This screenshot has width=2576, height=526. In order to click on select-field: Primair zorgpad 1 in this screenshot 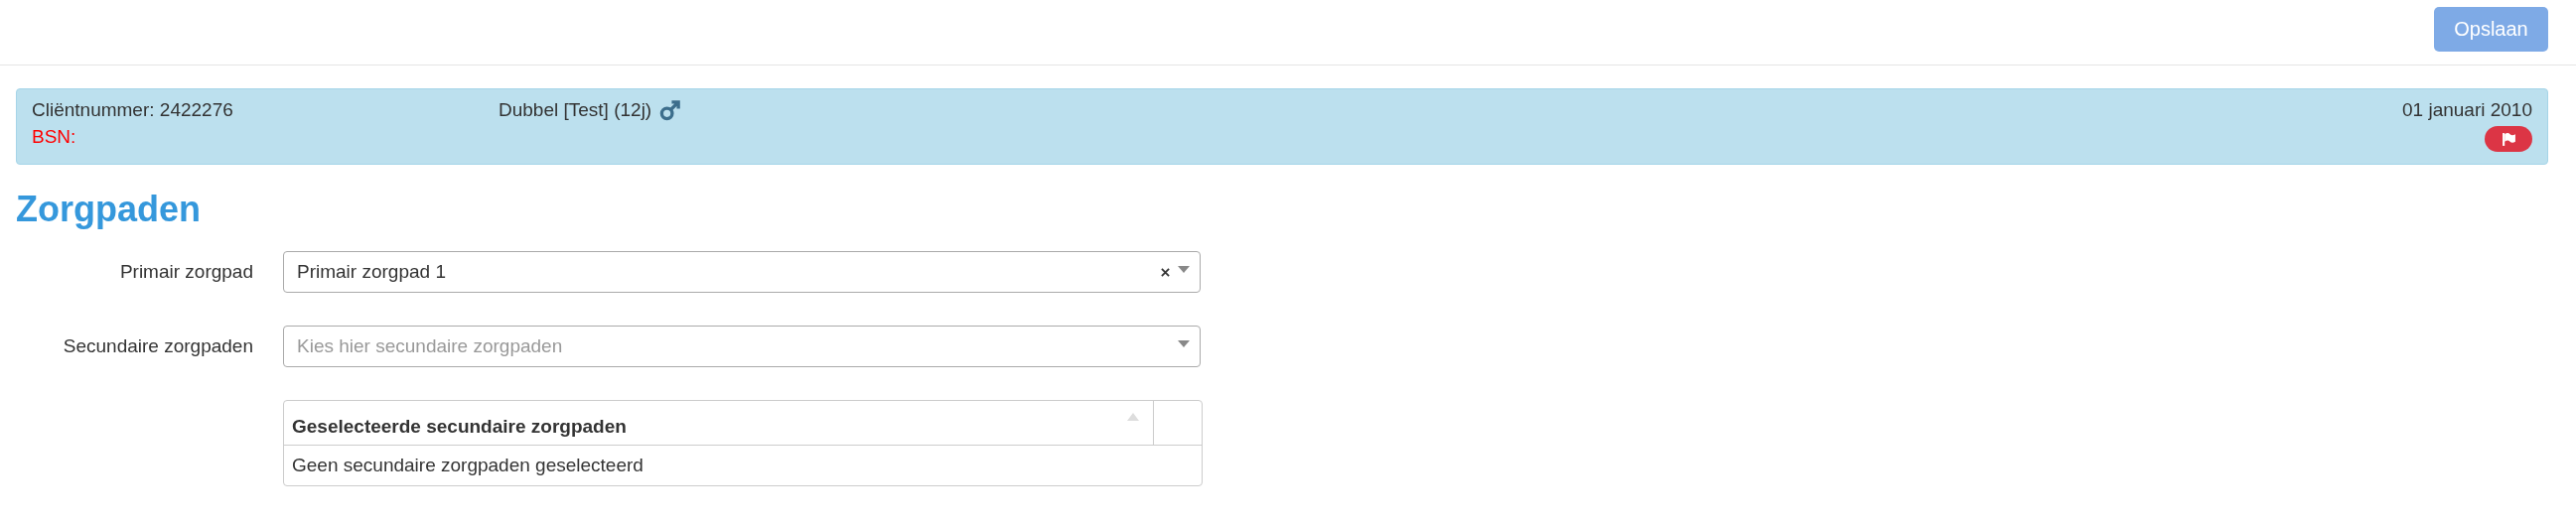, I will do `click(742, 272)`.